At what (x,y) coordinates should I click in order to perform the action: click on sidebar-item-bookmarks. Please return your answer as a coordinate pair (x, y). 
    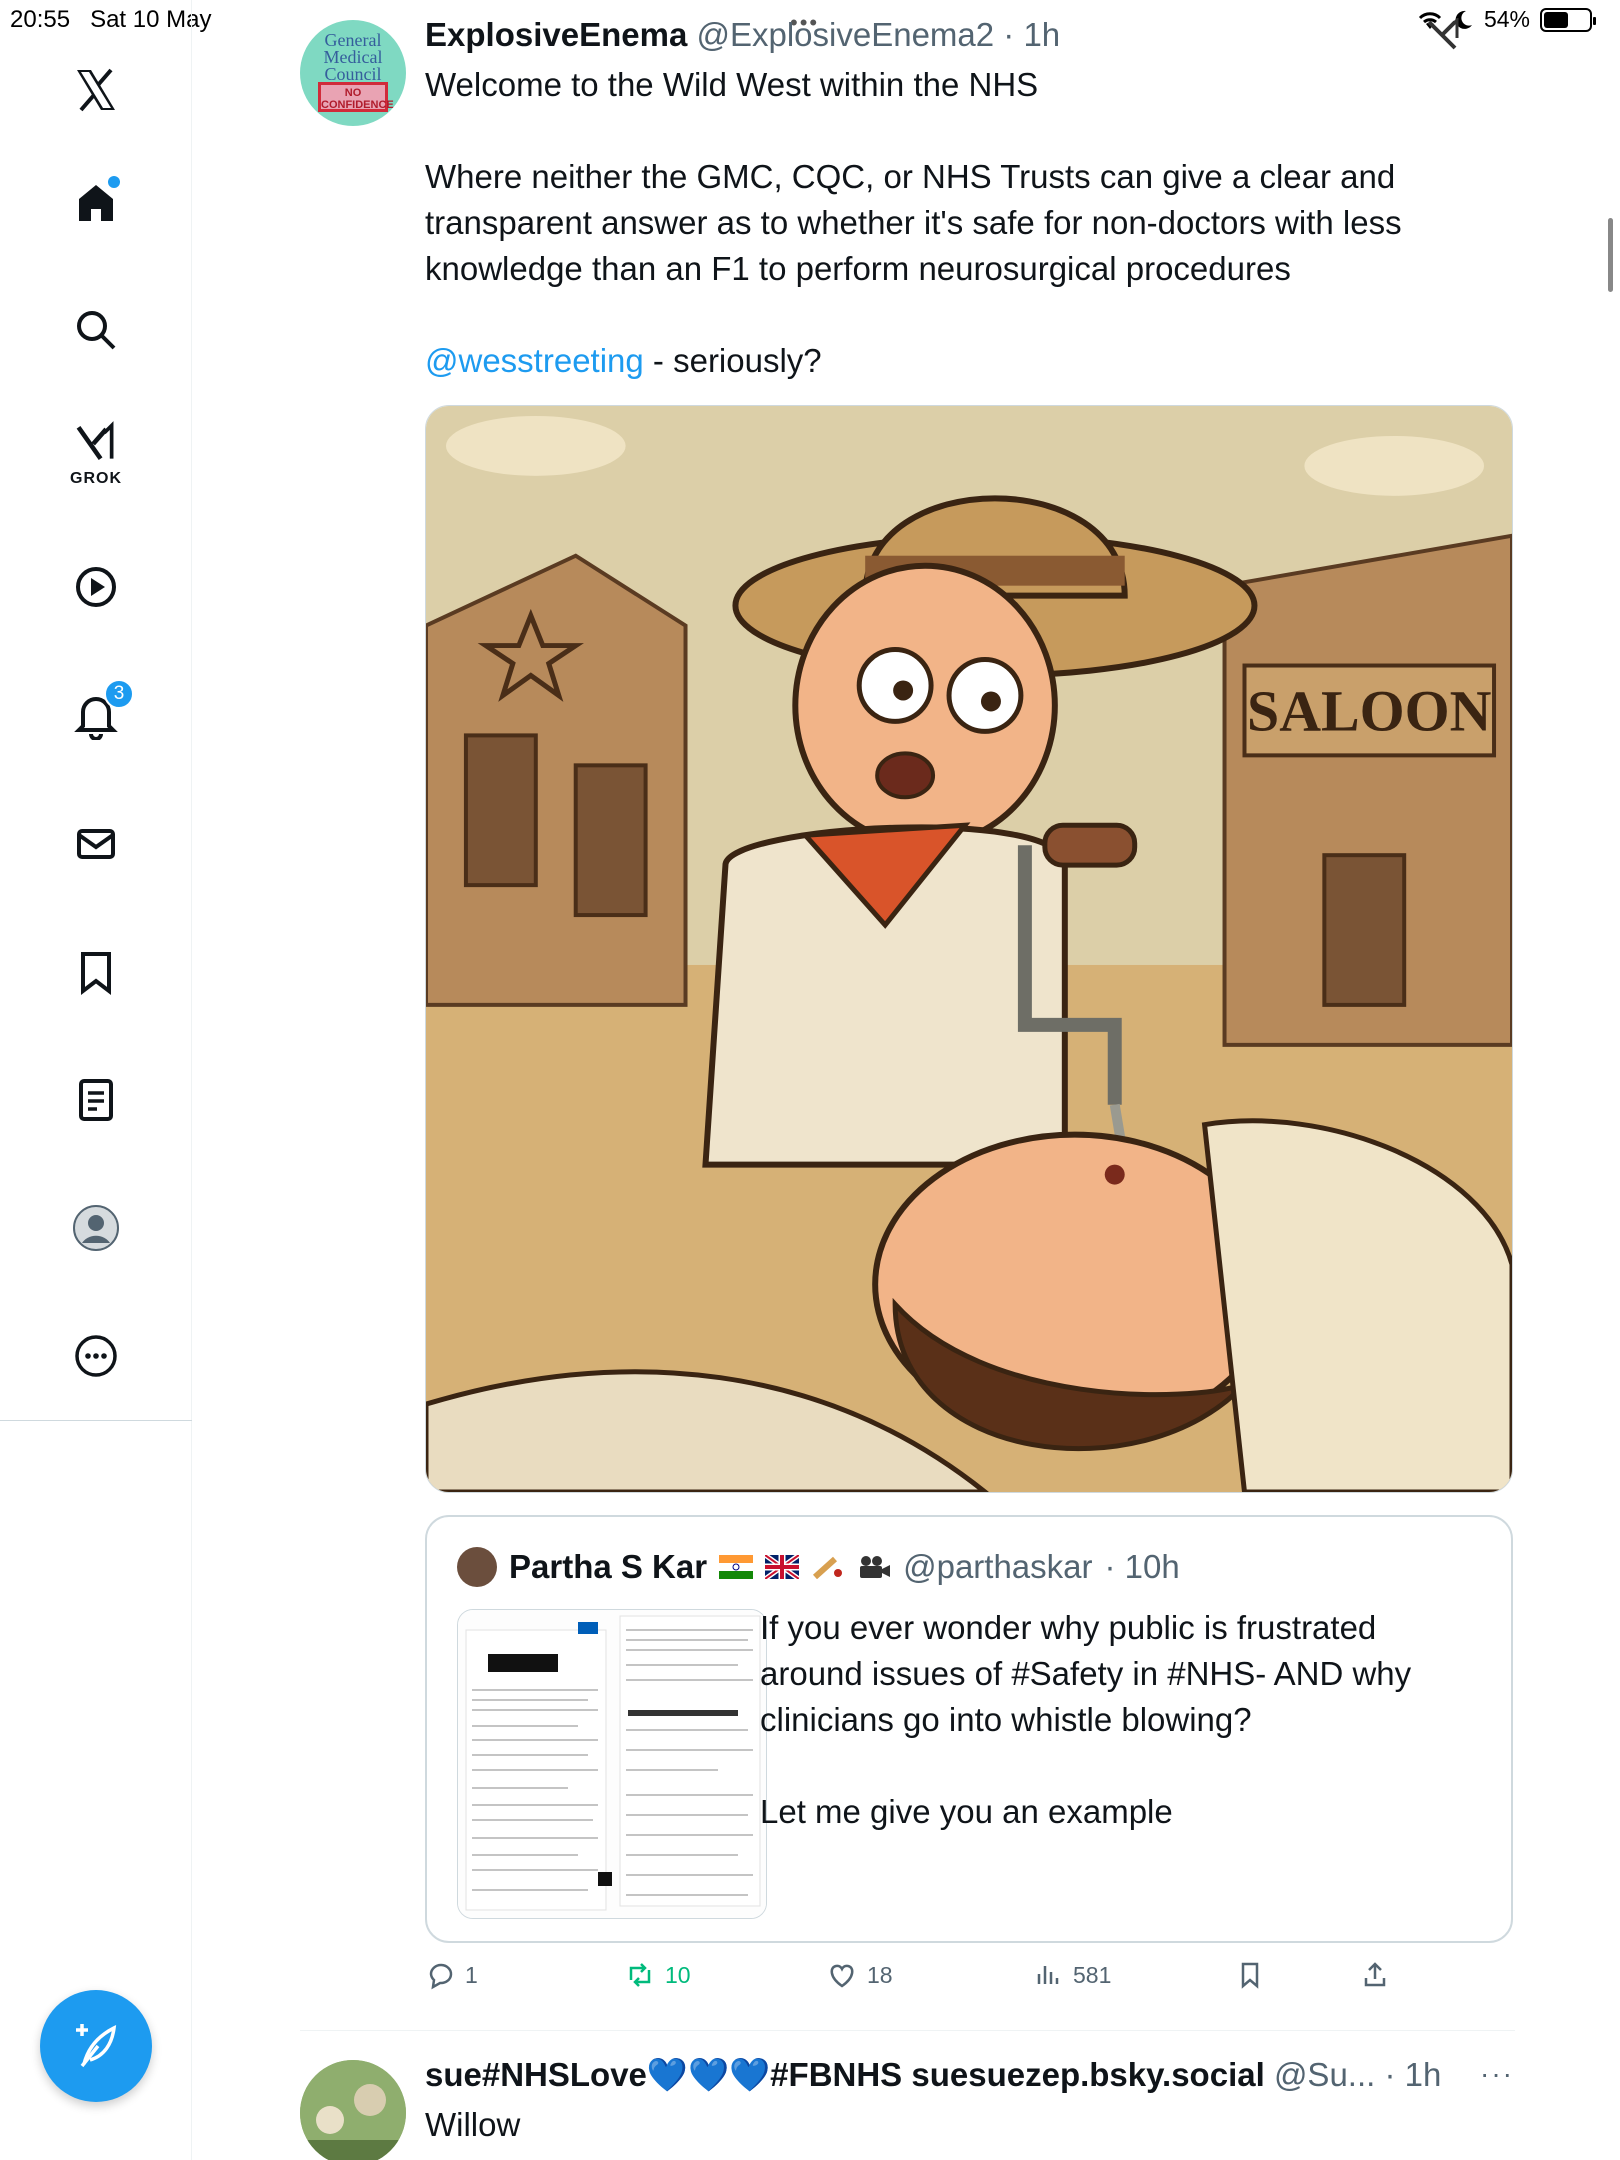
    Looking at the image, I should click on (96, 972).